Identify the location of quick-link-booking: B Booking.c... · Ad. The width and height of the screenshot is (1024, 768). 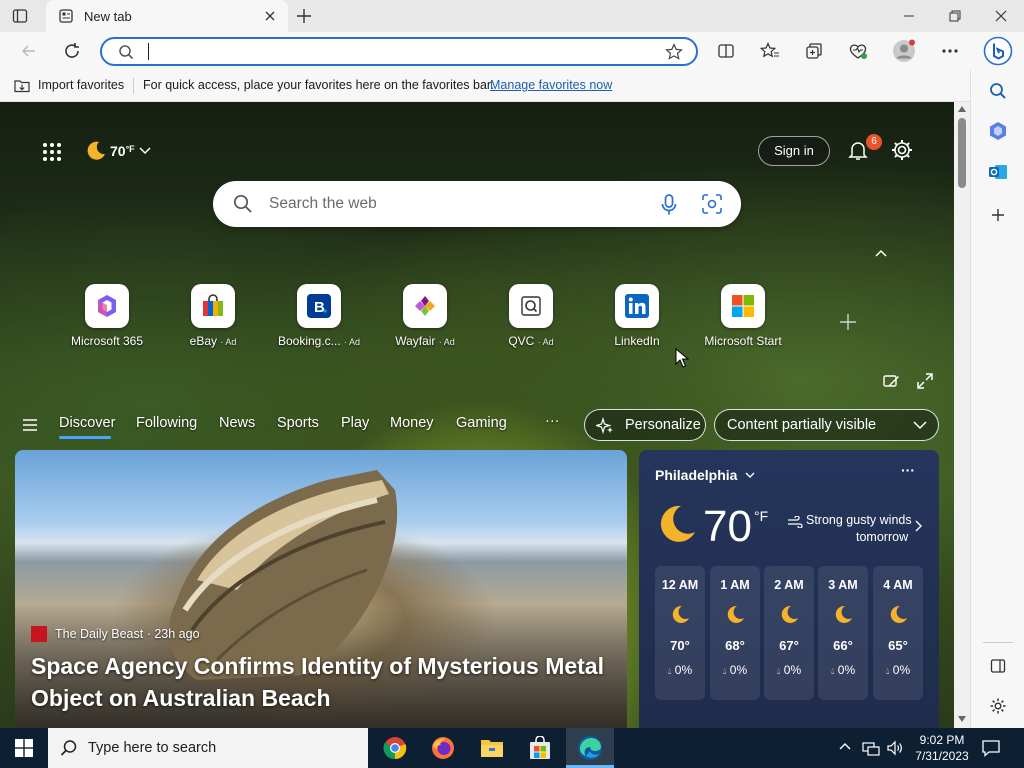
(319, 319).